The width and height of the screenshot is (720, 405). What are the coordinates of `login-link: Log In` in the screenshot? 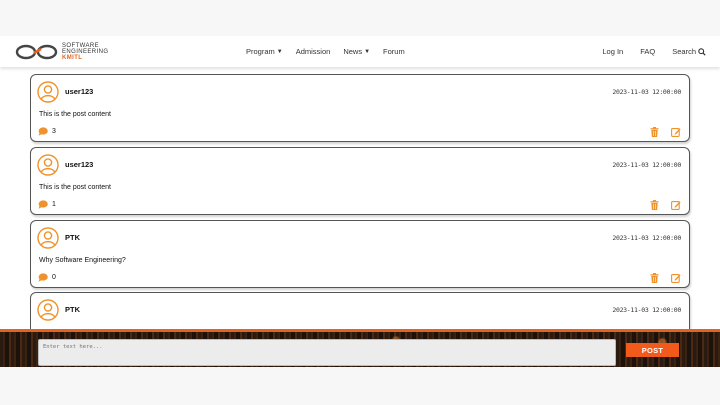 It's located at (612, 51).